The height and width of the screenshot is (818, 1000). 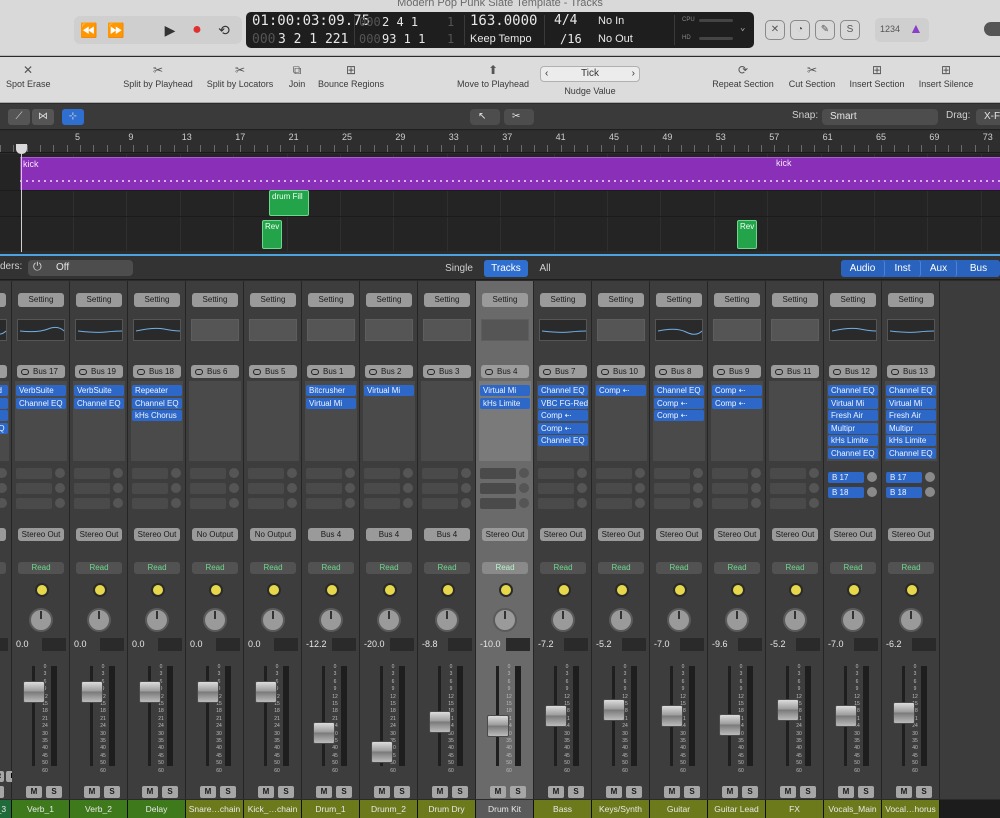 What do you see at coordinates (795, 809) in the screenshot?
I see `channel-name: FX` at bounding box center [795, 809].